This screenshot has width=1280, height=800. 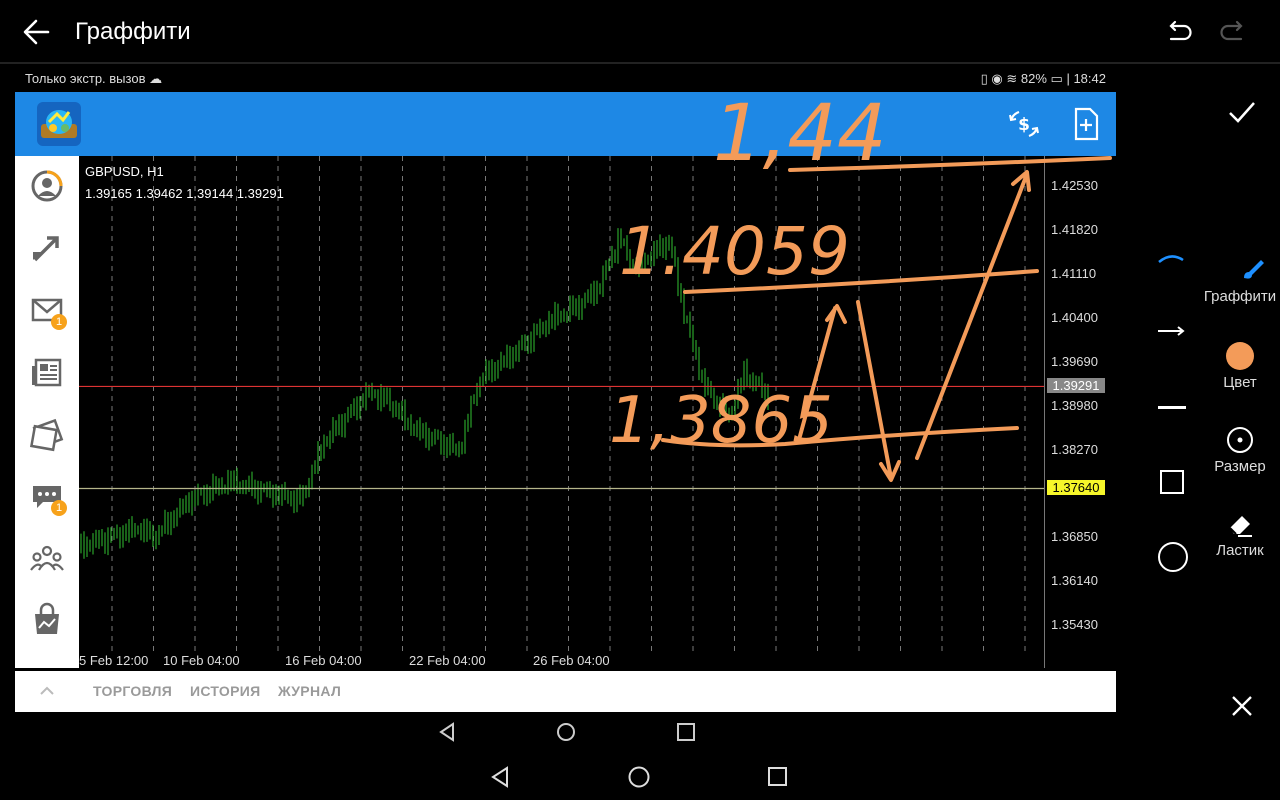 I want to click on new-order-icon, so click(x=1086, y=124).